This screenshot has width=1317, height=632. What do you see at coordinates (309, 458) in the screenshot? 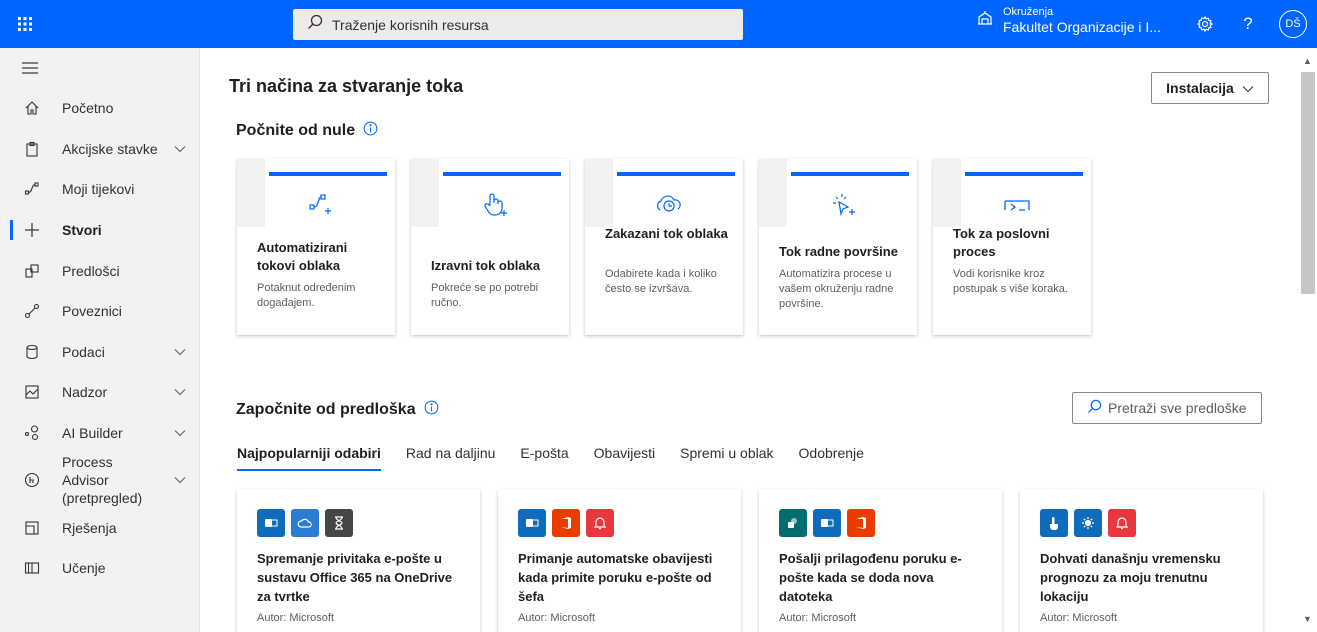
I see `tab-najpopularniji: Najpopularniji odabiri` at bounding box center [309, 458].